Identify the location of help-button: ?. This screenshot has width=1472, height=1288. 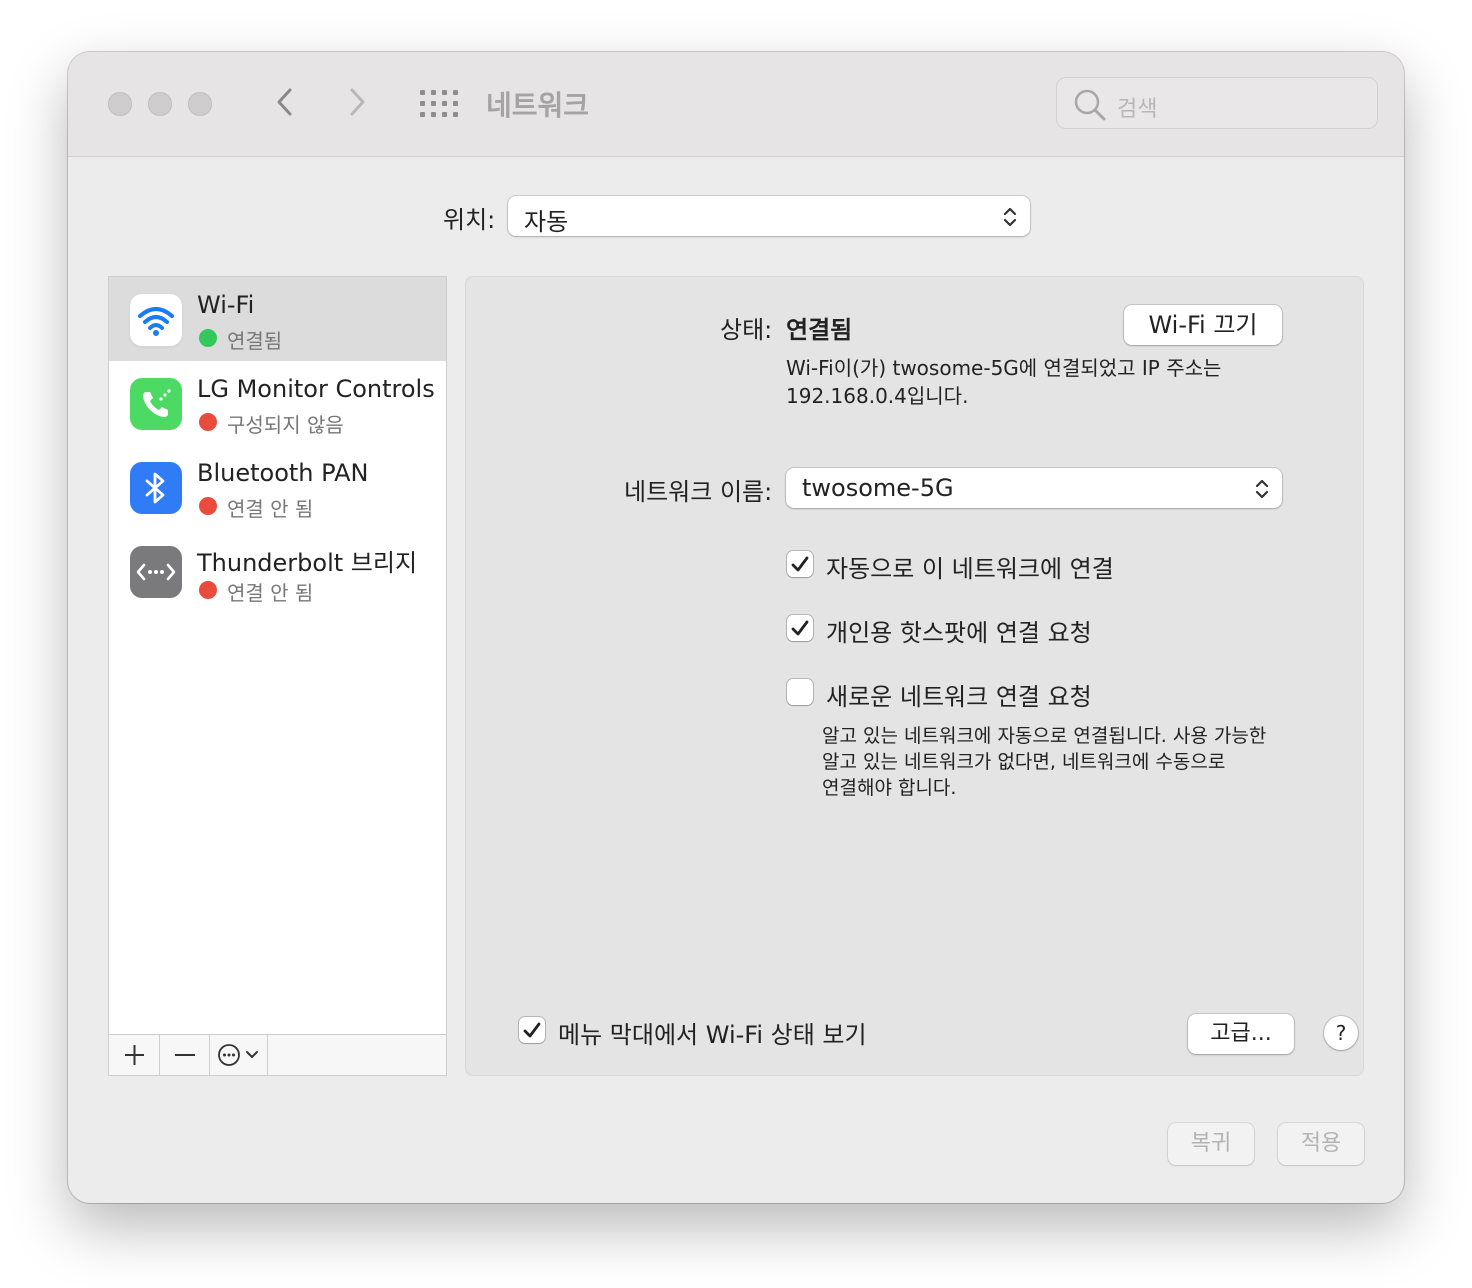
(1341, 1033).